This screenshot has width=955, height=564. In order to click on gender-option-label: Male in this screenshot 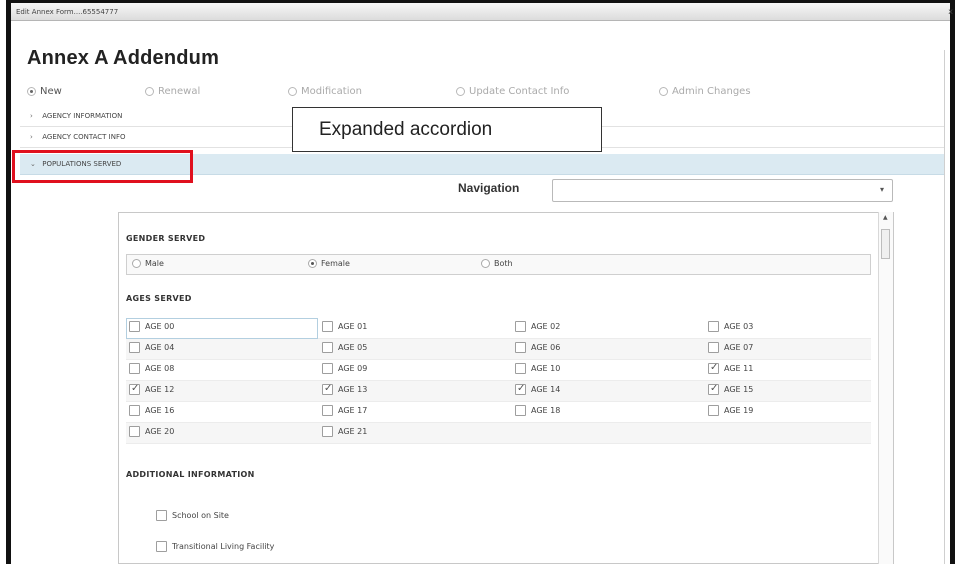, I will do `click(154, 263)`.